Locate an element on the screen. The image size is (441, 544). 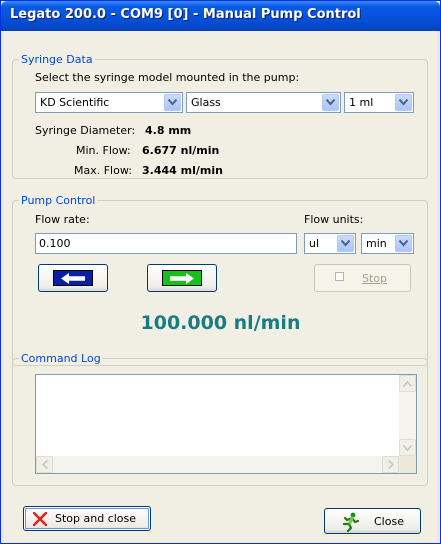
scrollbar-corner is located at coordinates (407, 464).